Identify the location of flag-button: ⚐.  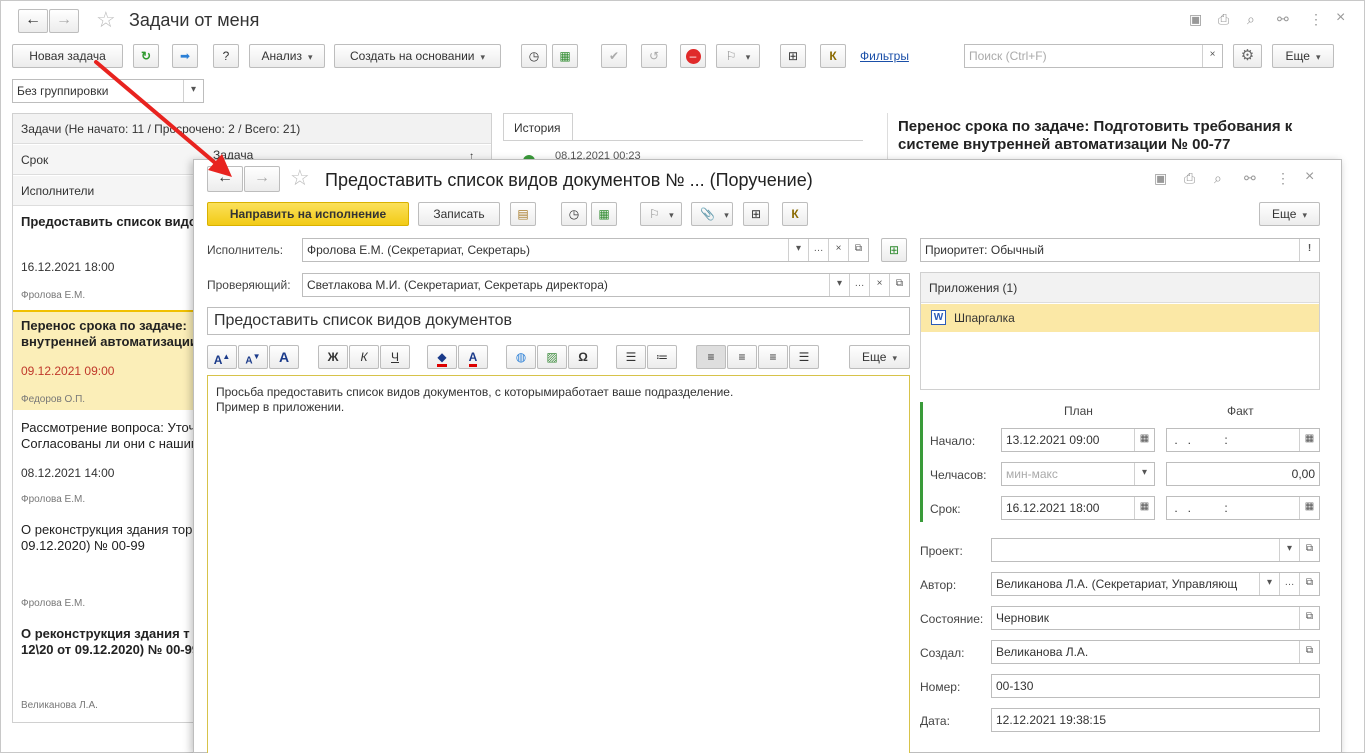
(661, 214).